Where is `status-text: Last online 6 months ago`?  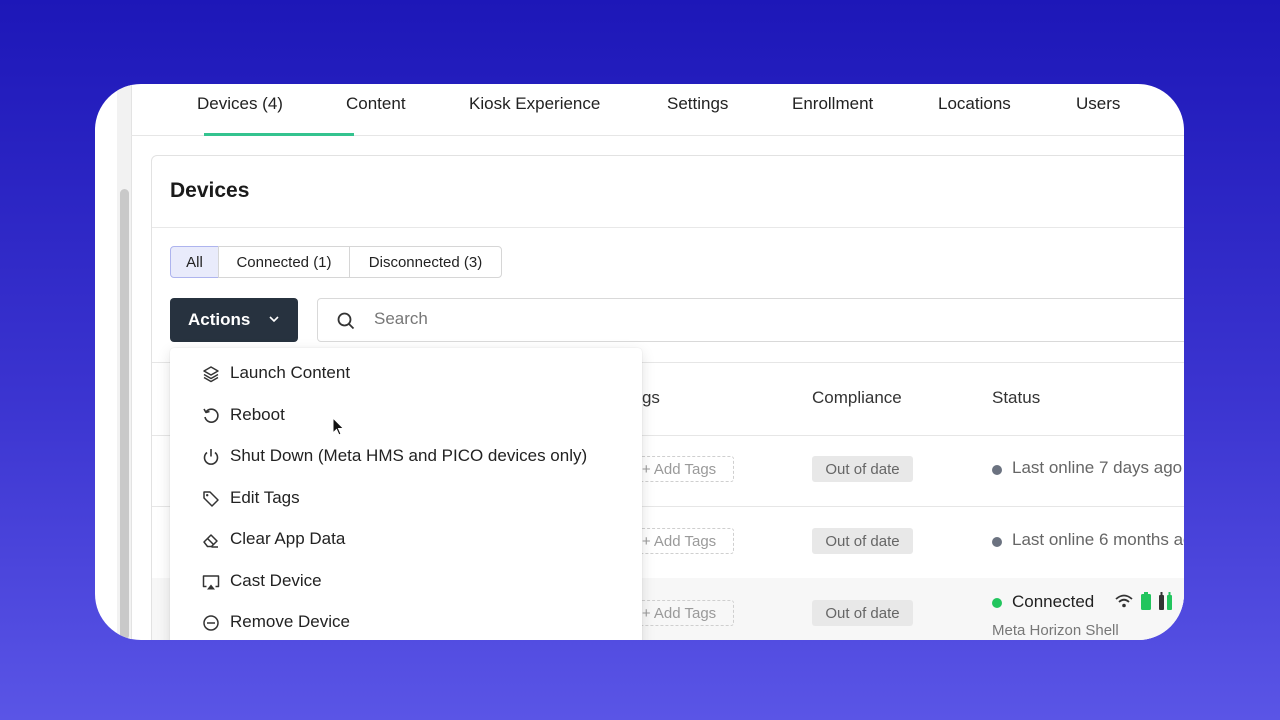
status-text: Last online 6 months ago is located at coordinates (1098, 539).